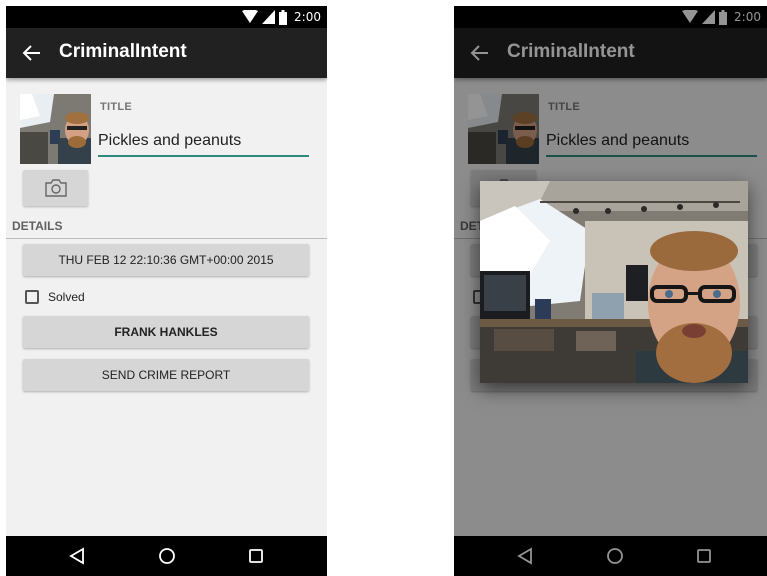 This screenshot has width=767, height=576. I want to click on solved-label: Solved, so click(66, 297).